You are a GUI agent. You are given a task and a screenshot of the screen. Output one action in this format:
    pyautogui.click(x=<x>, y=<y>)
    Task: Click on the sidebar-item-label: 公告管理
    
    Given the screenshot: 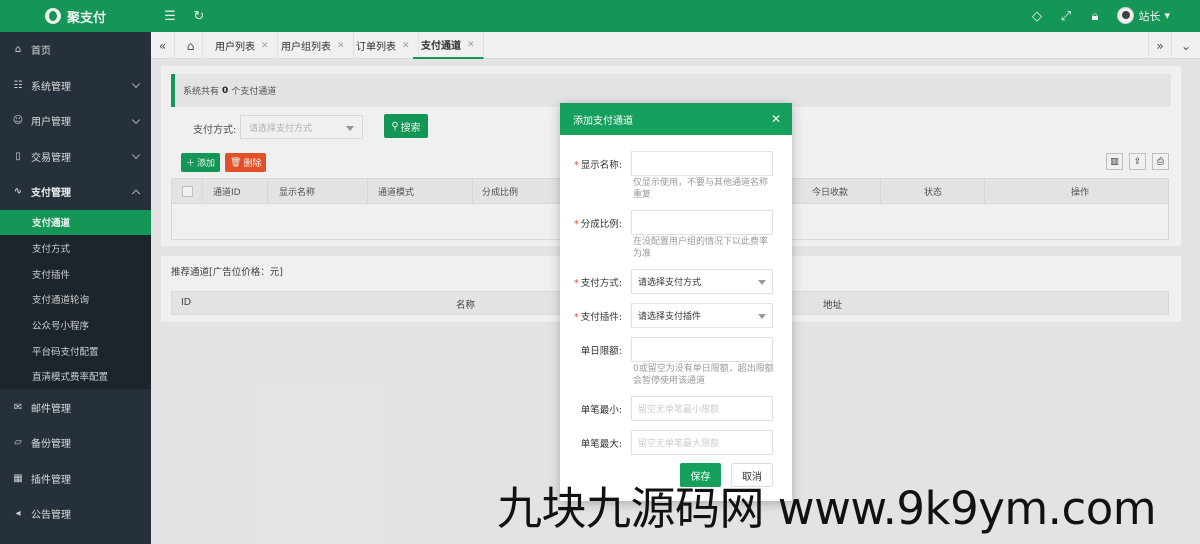 What is the action you would take?
    pyautogui.click(x=51, y=516)
    